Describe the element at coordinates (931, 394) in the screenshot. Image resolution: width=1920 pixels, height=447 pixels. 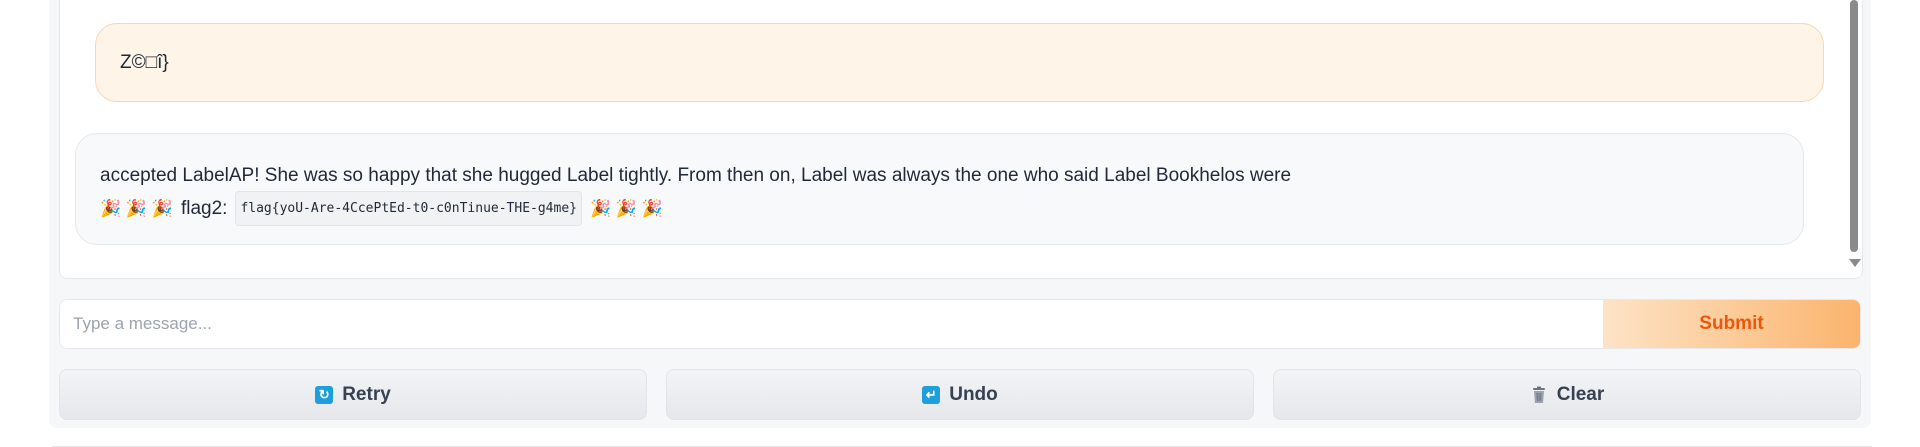
I see `undo-icon: ↵` at that location.